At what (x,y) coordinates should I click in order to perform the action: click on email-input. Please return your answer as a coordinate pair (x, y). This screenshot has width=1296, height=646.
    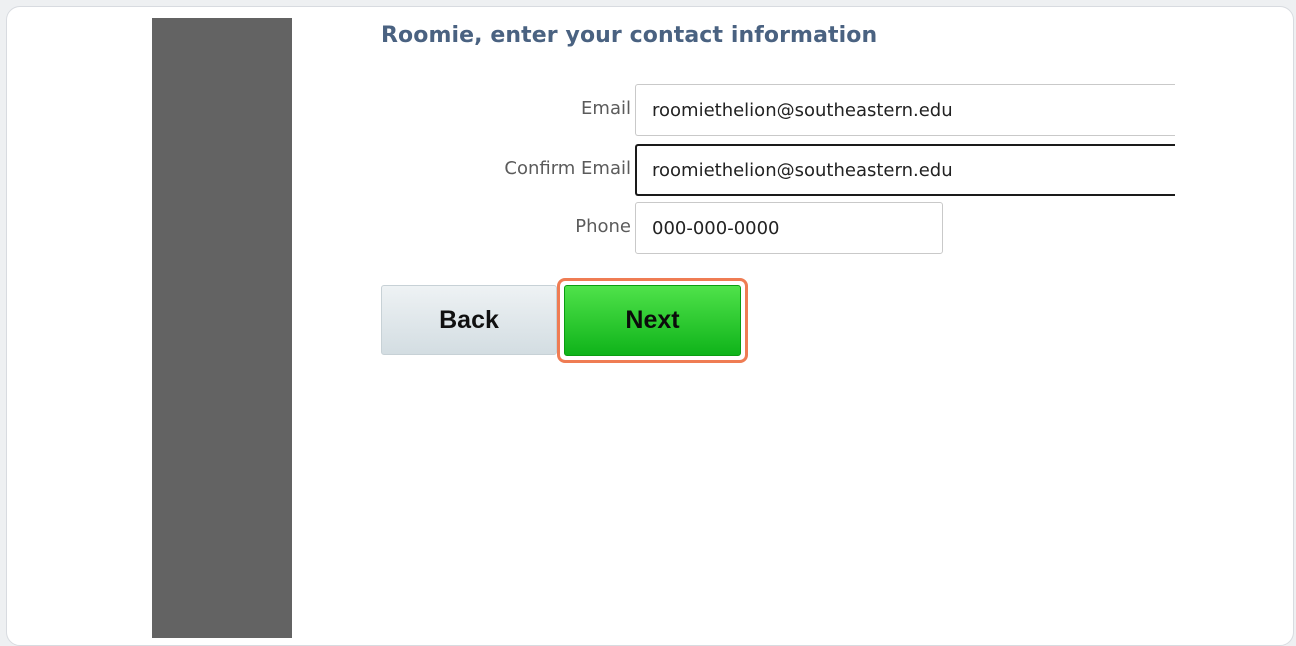
    Looking at the image, I should click on (905, 110).